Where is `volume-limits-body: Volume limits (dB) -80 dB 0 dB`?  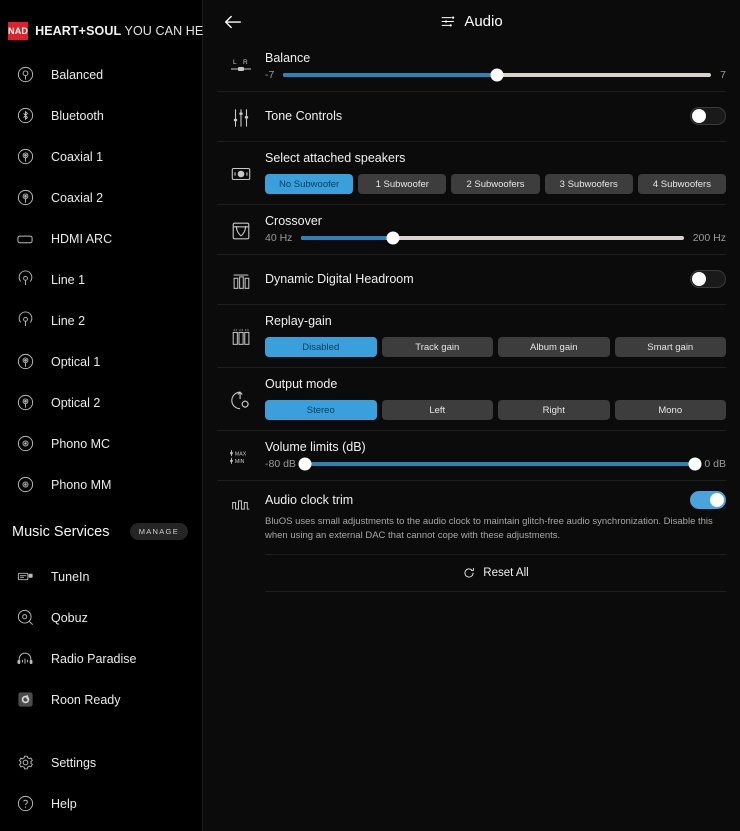 volume-limits-body: Volume limits (dB) -80 dB 0 dB is located at coordinates (495, 455).